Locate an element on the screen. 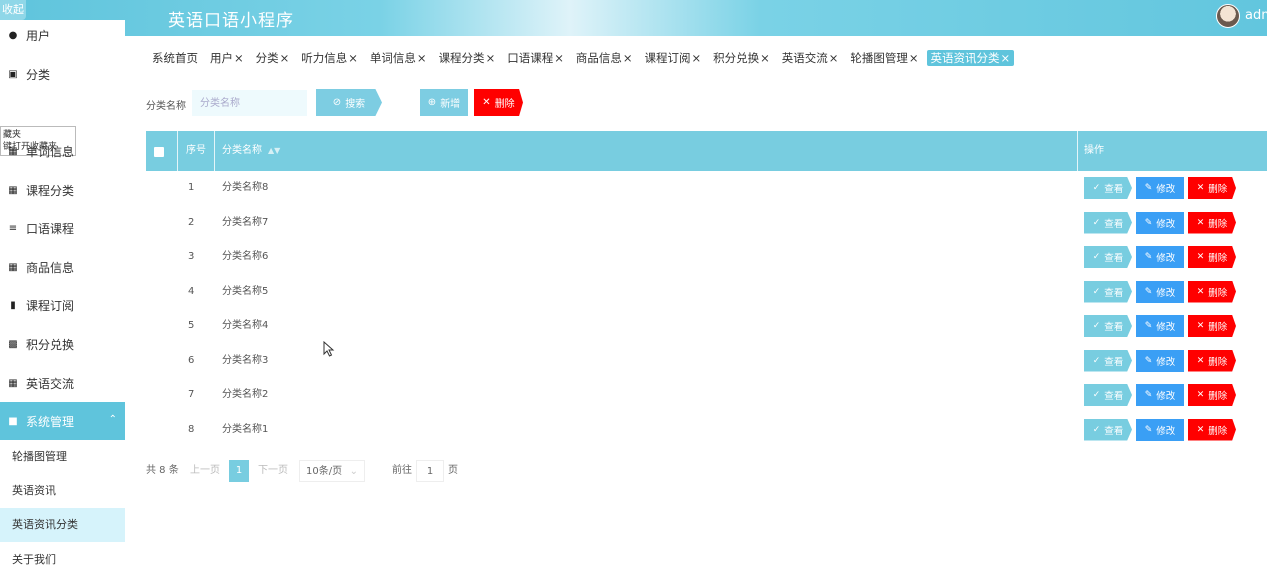  next-page-button: 下一页 is located at coordinates (273, 471).